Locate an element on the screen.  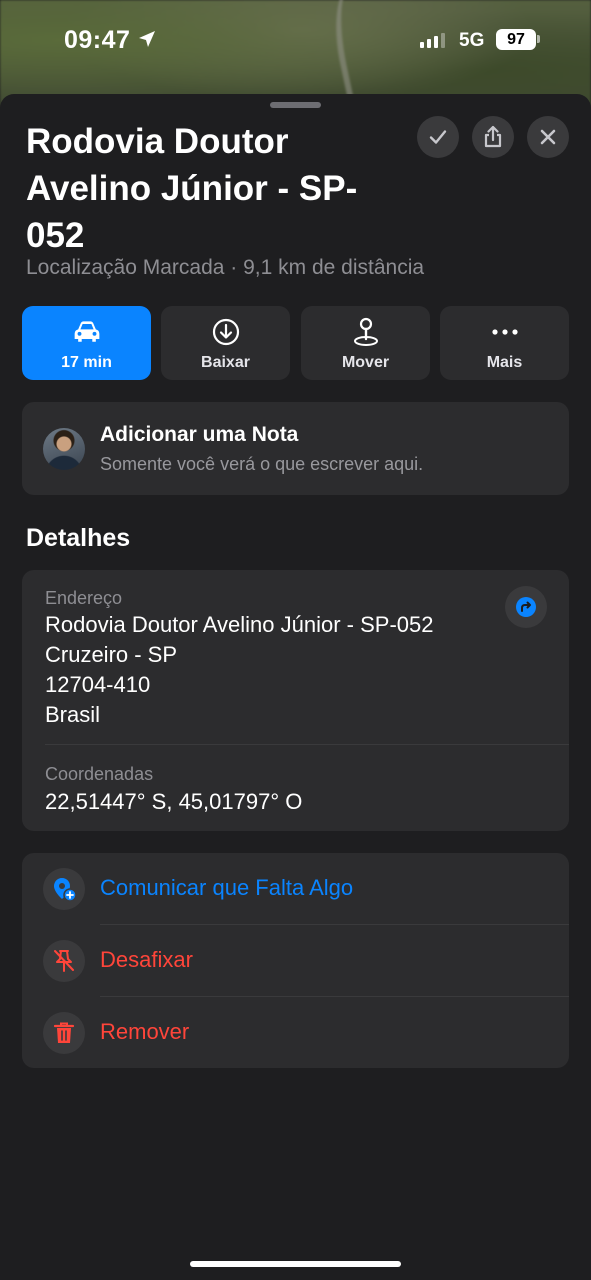
more-label: Mais is located at coordinates (504, 362).